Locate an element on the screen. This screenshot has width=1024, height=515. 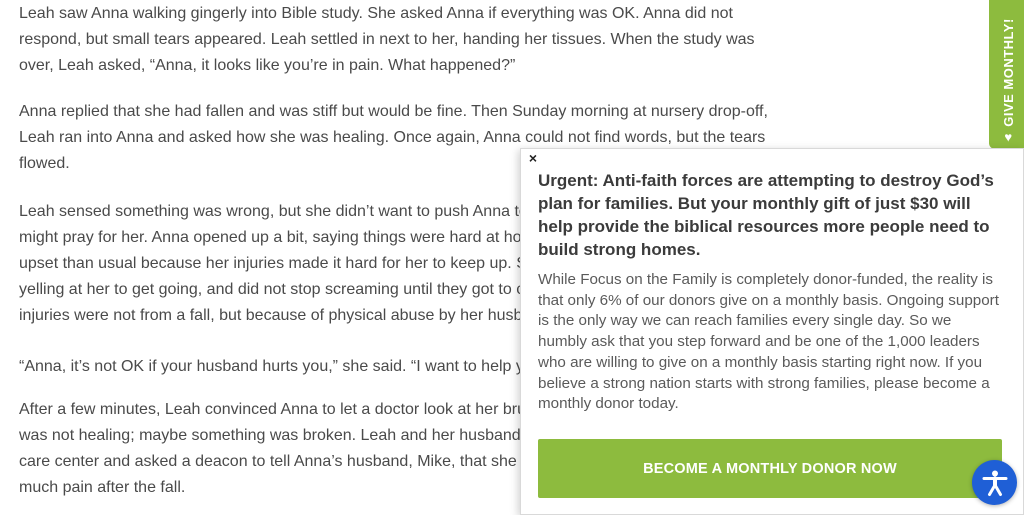
give-monthly-label: GIVE MONTHLY! is located at coordinates (1008, 72).